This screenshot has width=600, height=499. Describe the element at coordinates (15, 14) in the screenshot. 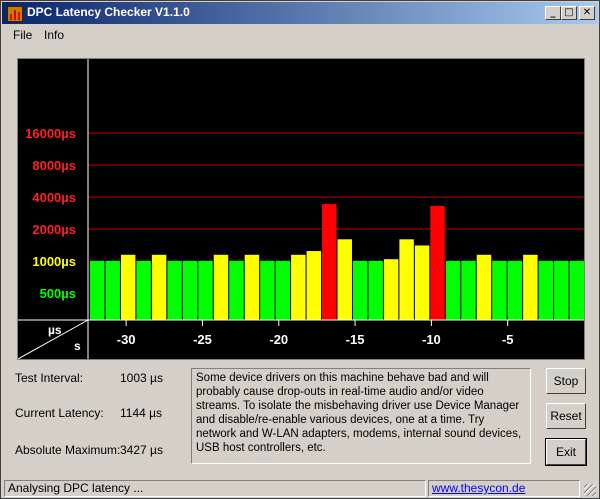

I see `app-icon` at that location.